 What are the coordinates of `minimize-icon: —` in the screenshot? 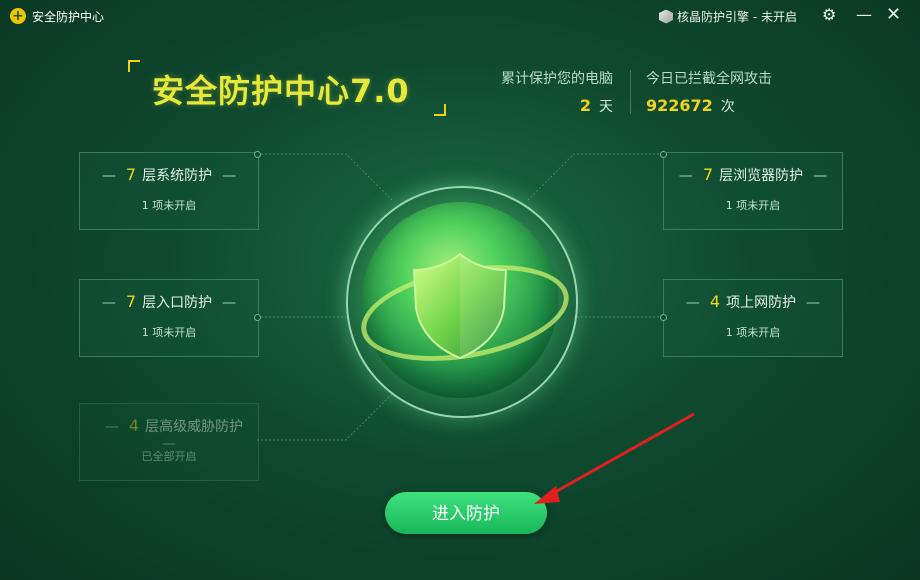 It's located at (864, 15).